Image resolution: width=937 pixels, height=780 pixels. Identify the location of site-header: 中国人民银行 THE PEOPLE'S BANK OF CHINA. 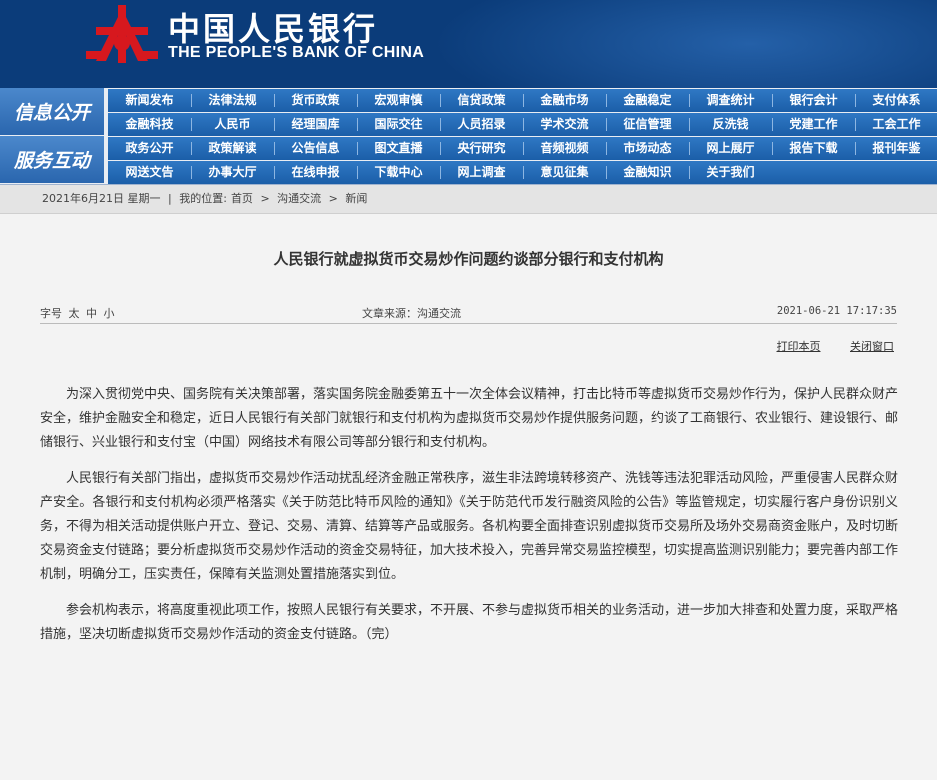
(468, 44).